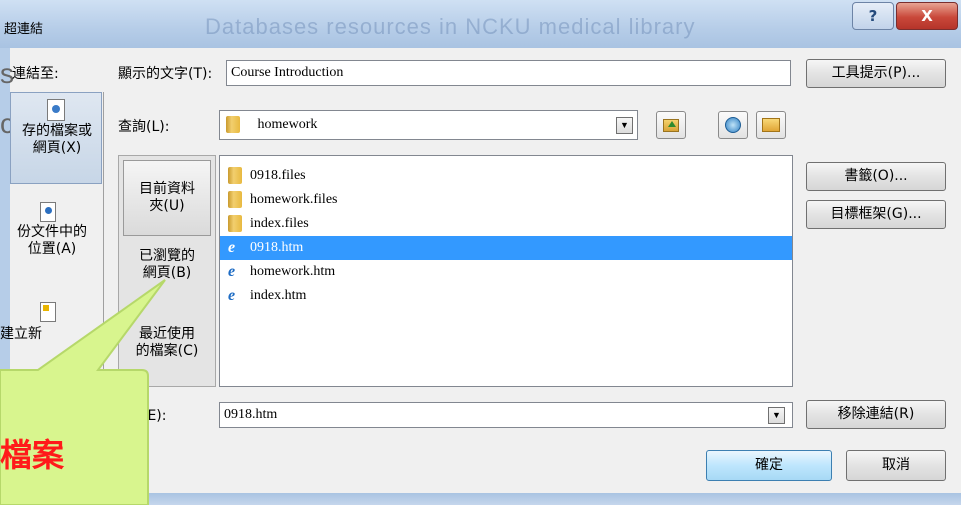 Image resolution: width=961 pixels, height=505 pixels. I want to click on browse-web-icon, so click(733, 125).